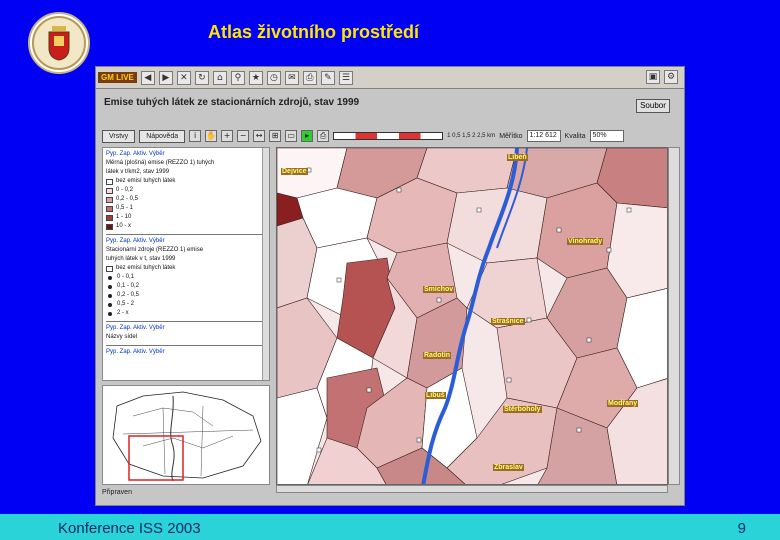 The image size is (780, 540). What do you see at coordinates (160, 163) in the screenshot?
I see `legend-title-line: Měrná (plošná) emise (REZZO 1) tuhých` at bounding box center [160, 163].